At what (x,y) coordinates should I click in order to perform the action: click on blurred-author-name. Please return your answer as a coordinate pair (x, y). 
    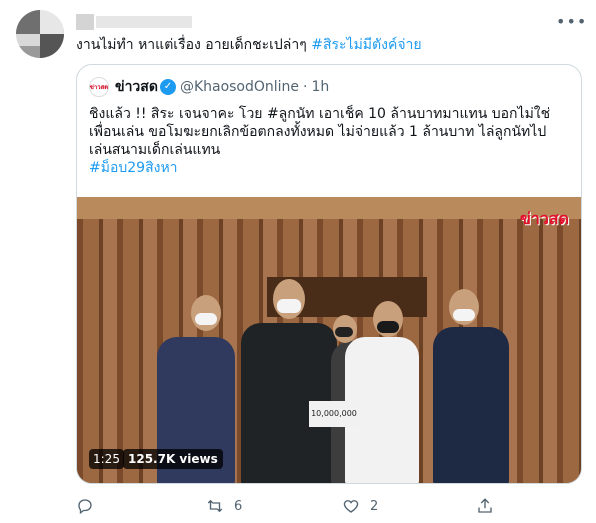
    Looking at the image, I should click on (136, 22).